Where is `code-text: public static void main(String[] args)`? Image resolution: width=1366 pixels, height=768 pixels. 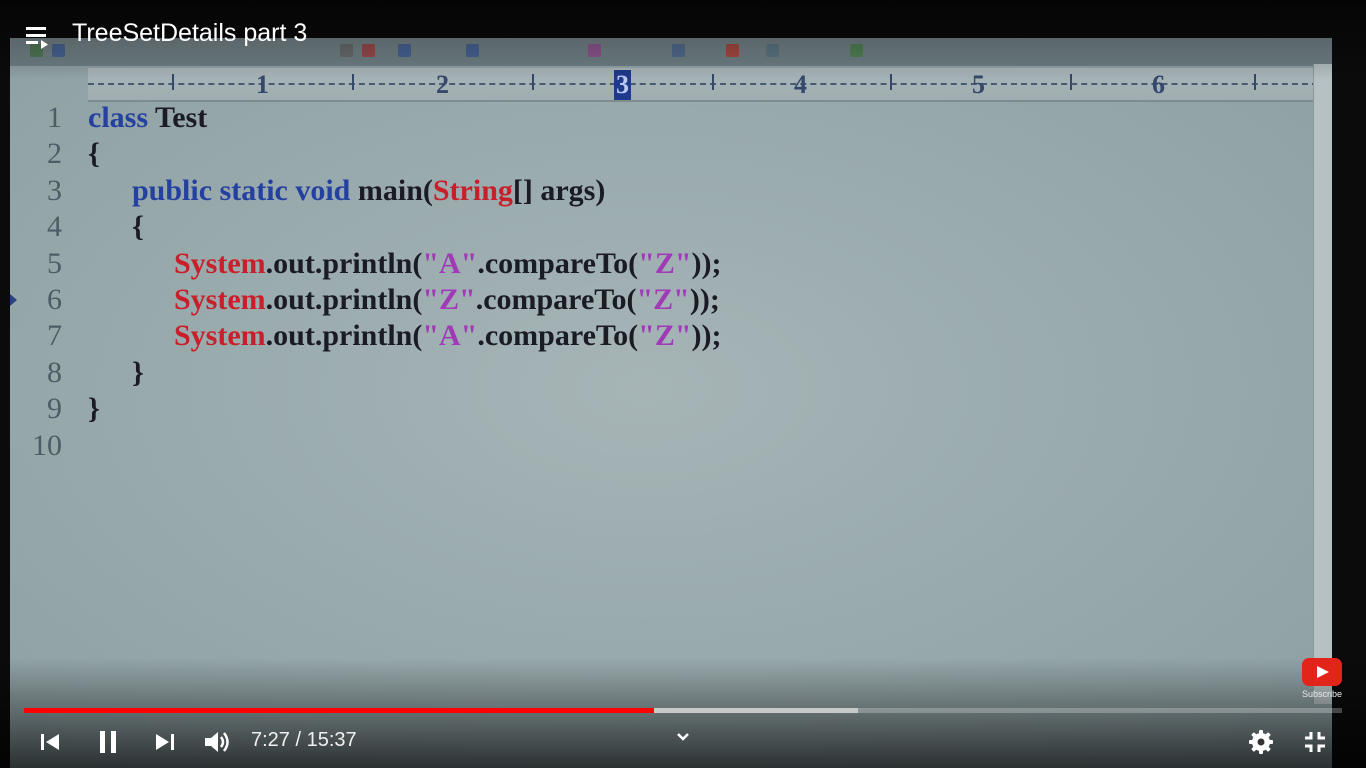
code-text: public static void main(String[] args) is located at coordinates (368, 191).